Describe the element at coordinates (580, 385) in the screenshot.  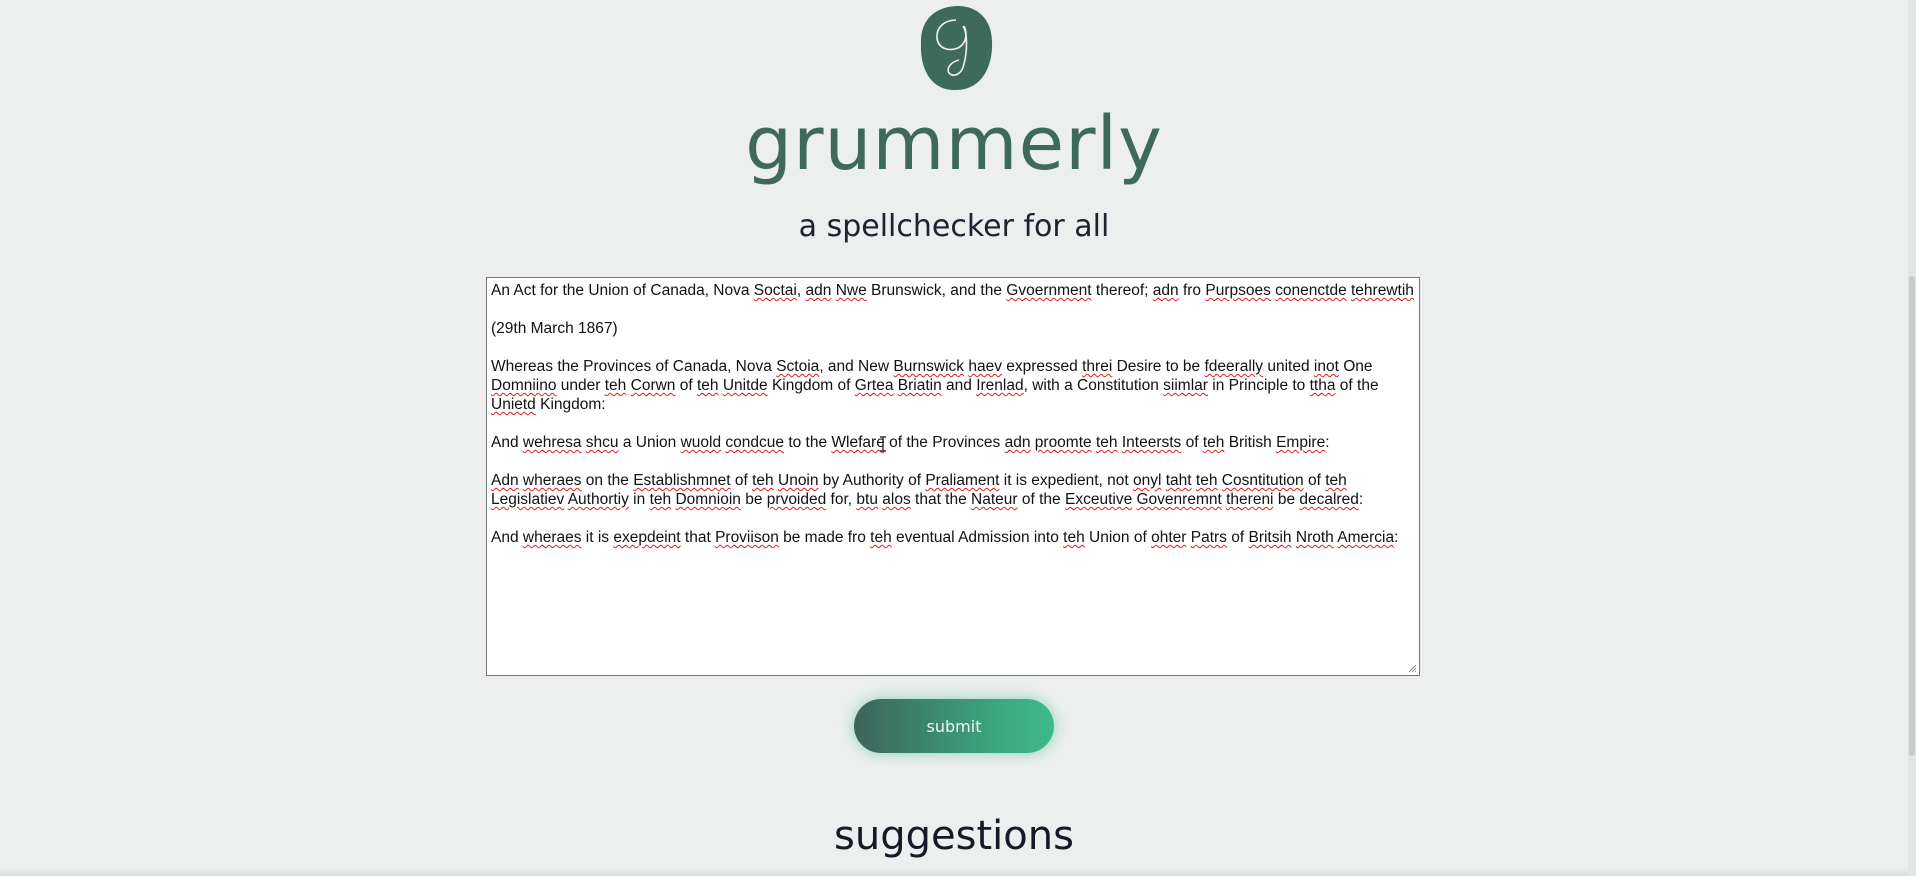
I see `text-segment: under` at that location.